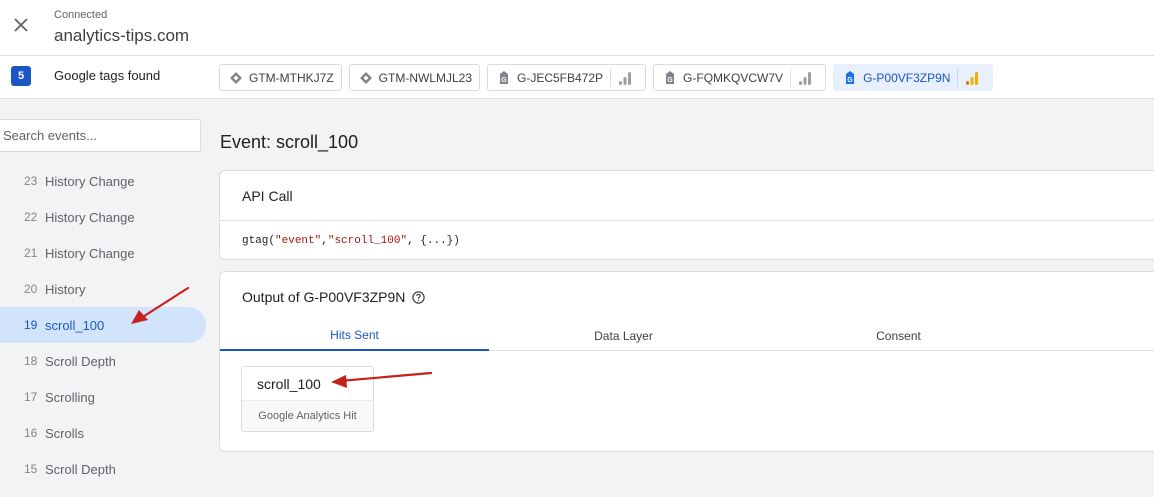 The image size is (1154, 497). Describe the element at coordinates (425, 77) in the screenshot. I see `tag-chip-label: GTM-NWLMJL23` at that location.